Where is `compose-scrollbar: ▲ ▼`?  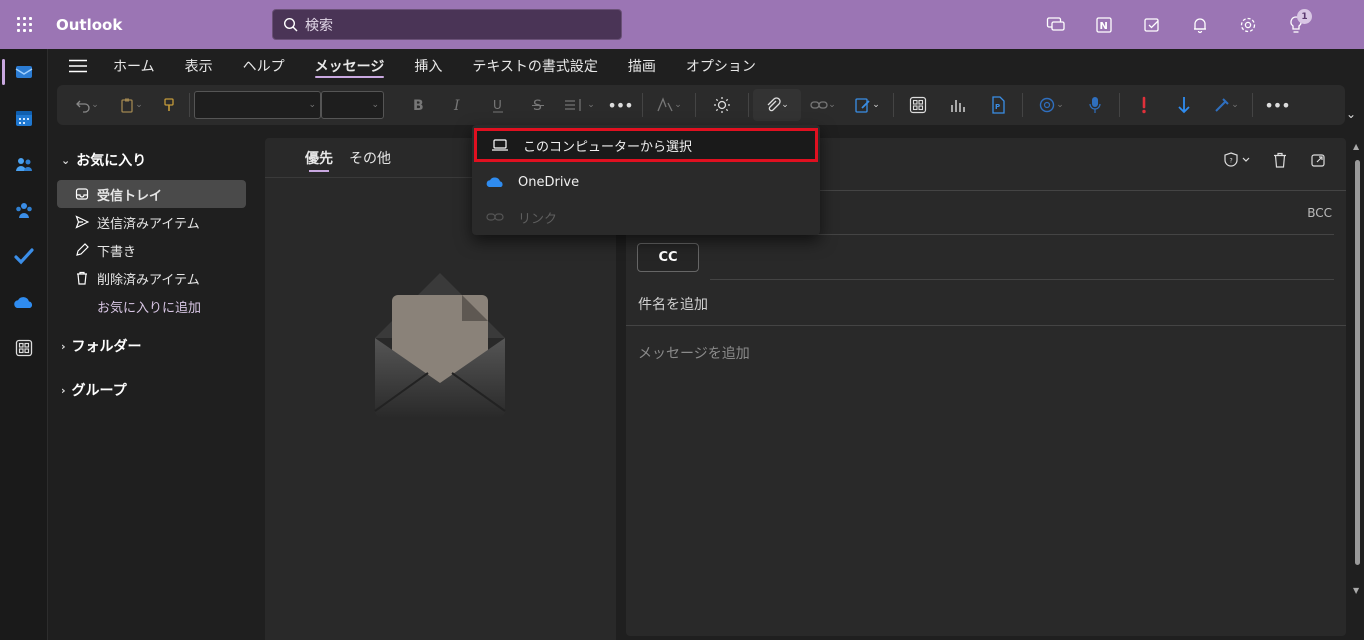
compose-scrollbar: ▲ ▼ is located at coordinates (1357, 390).